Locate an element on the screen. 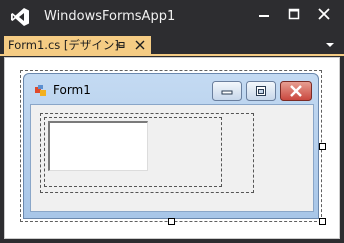 This screenshot has height=243, width=344. title-bar: WindowsFormsApp1 is located at coordinates (172, 17).